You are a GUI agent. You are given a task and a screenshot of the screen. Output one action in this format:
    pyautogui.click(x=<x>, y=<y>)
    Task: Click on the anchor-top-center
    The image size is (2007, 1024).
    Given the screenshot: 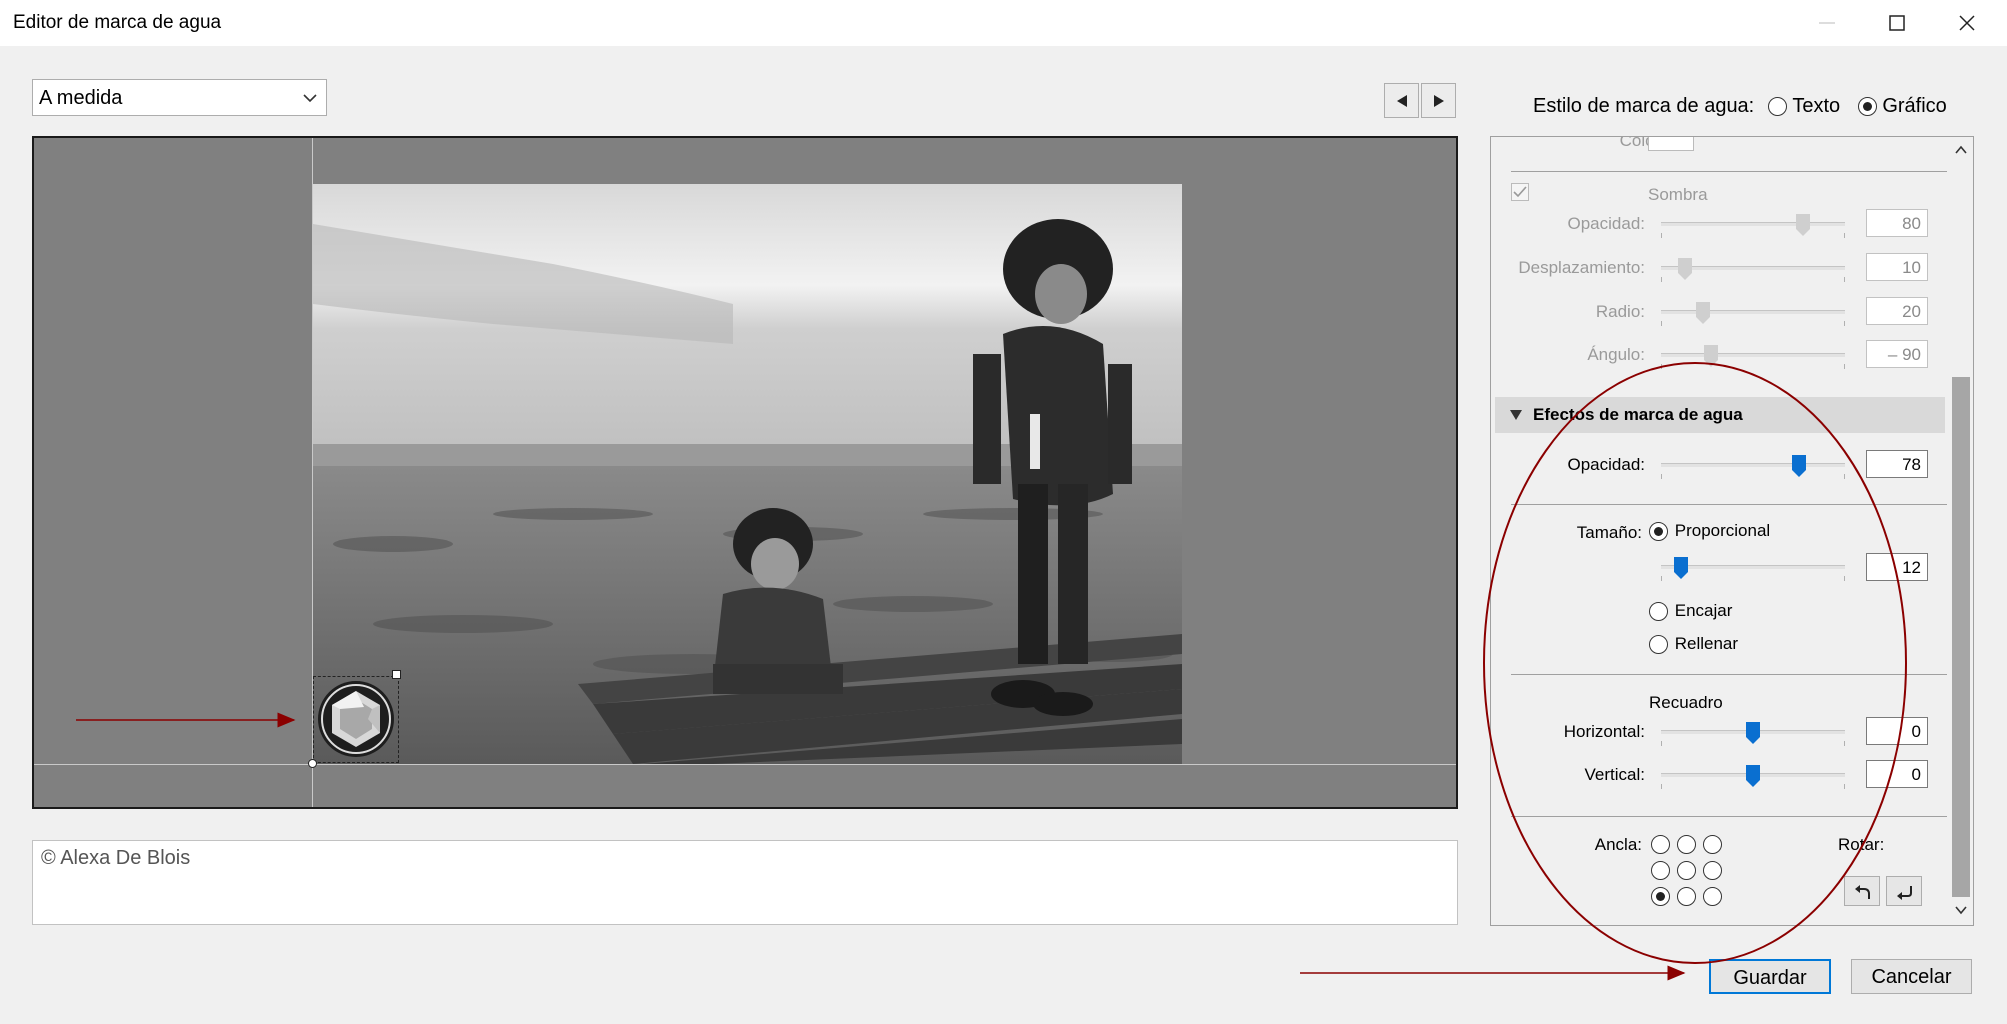 What is the action you would take?
    pyautogui.click(x=1686, y=844)
    